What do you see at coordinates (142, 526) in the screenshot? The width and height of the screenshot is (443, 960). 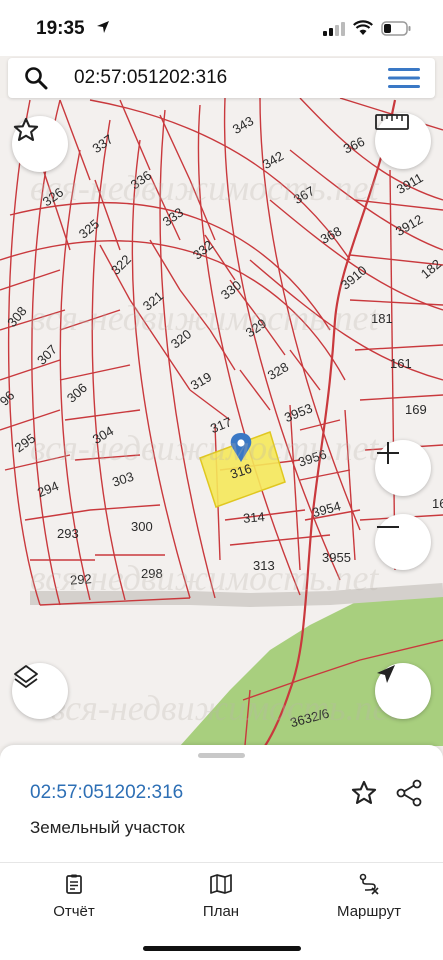 I see `parcel-label: 300` at bounding box center [142, 526].